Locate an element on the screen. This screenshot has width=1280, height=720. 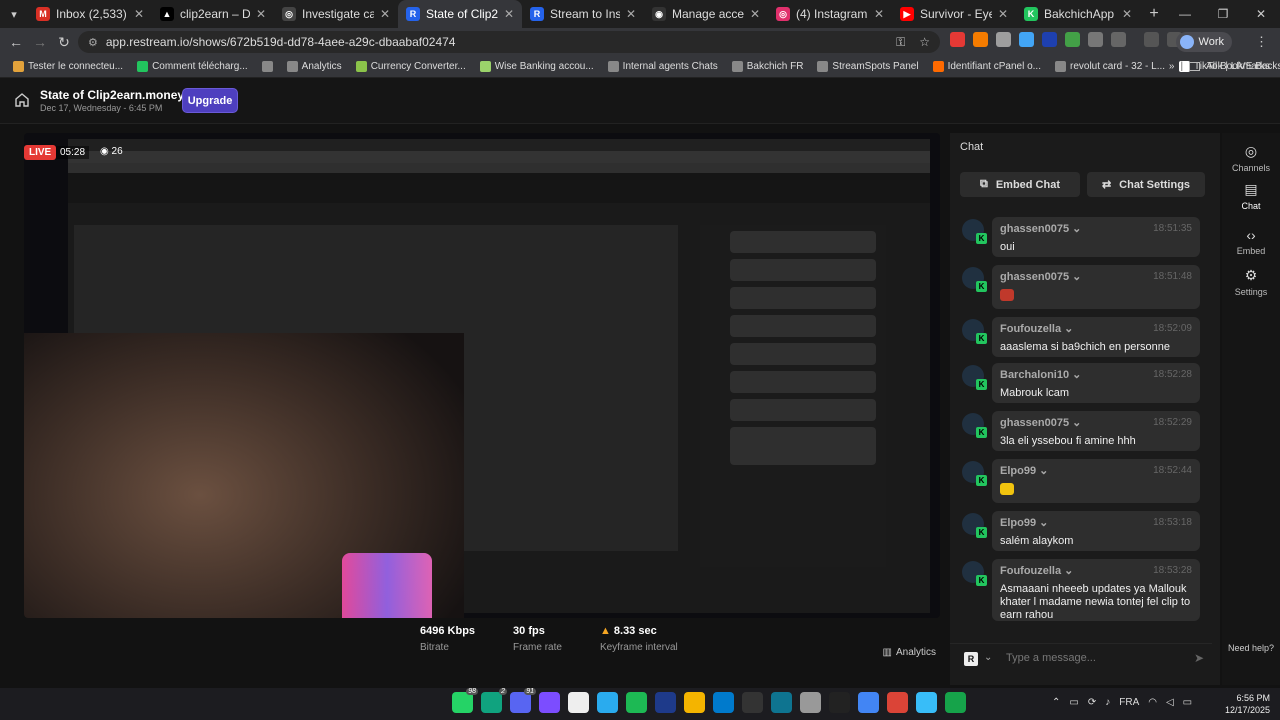
browser-tab: ▲ clip2earn – Deployme ✕ is located at coordinates (213, 14).